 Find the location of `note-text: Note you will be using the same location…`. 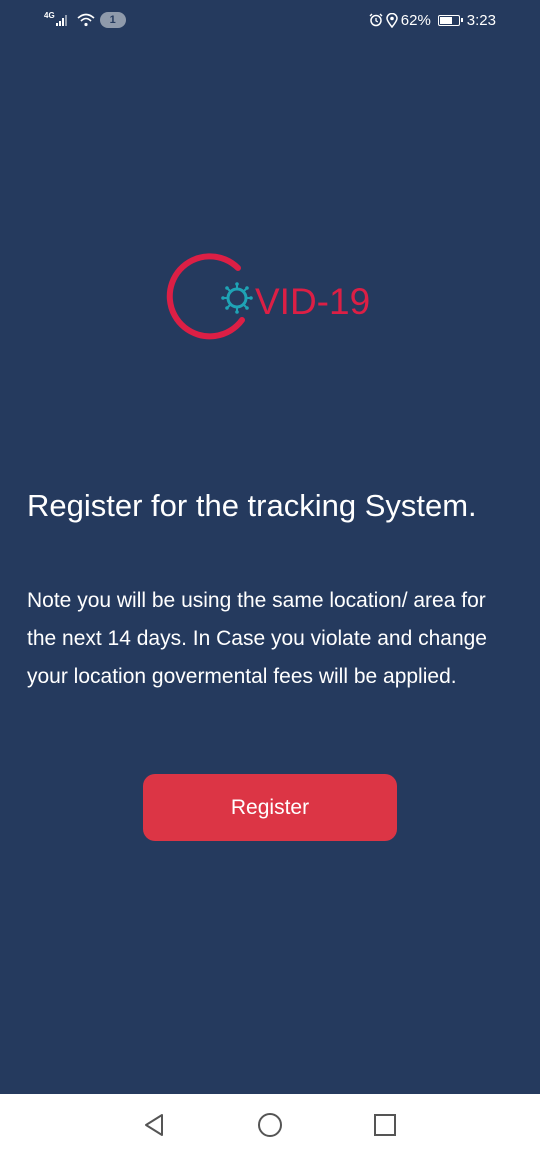

note-text: Note you will be using the same location… is located at coordinates (257, 638).